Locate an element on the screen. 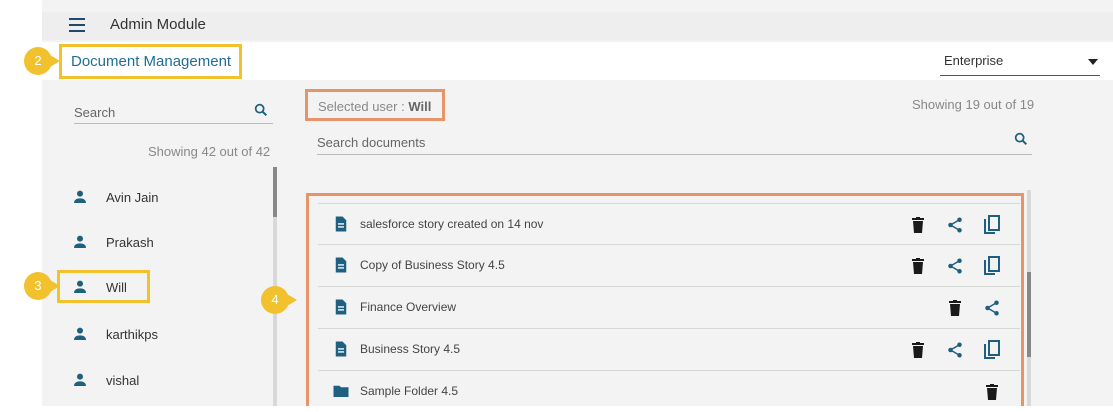 The height and width of the screenshot is (412, 1113). user-item: Avin Jain is located at coordinates (115, 197).